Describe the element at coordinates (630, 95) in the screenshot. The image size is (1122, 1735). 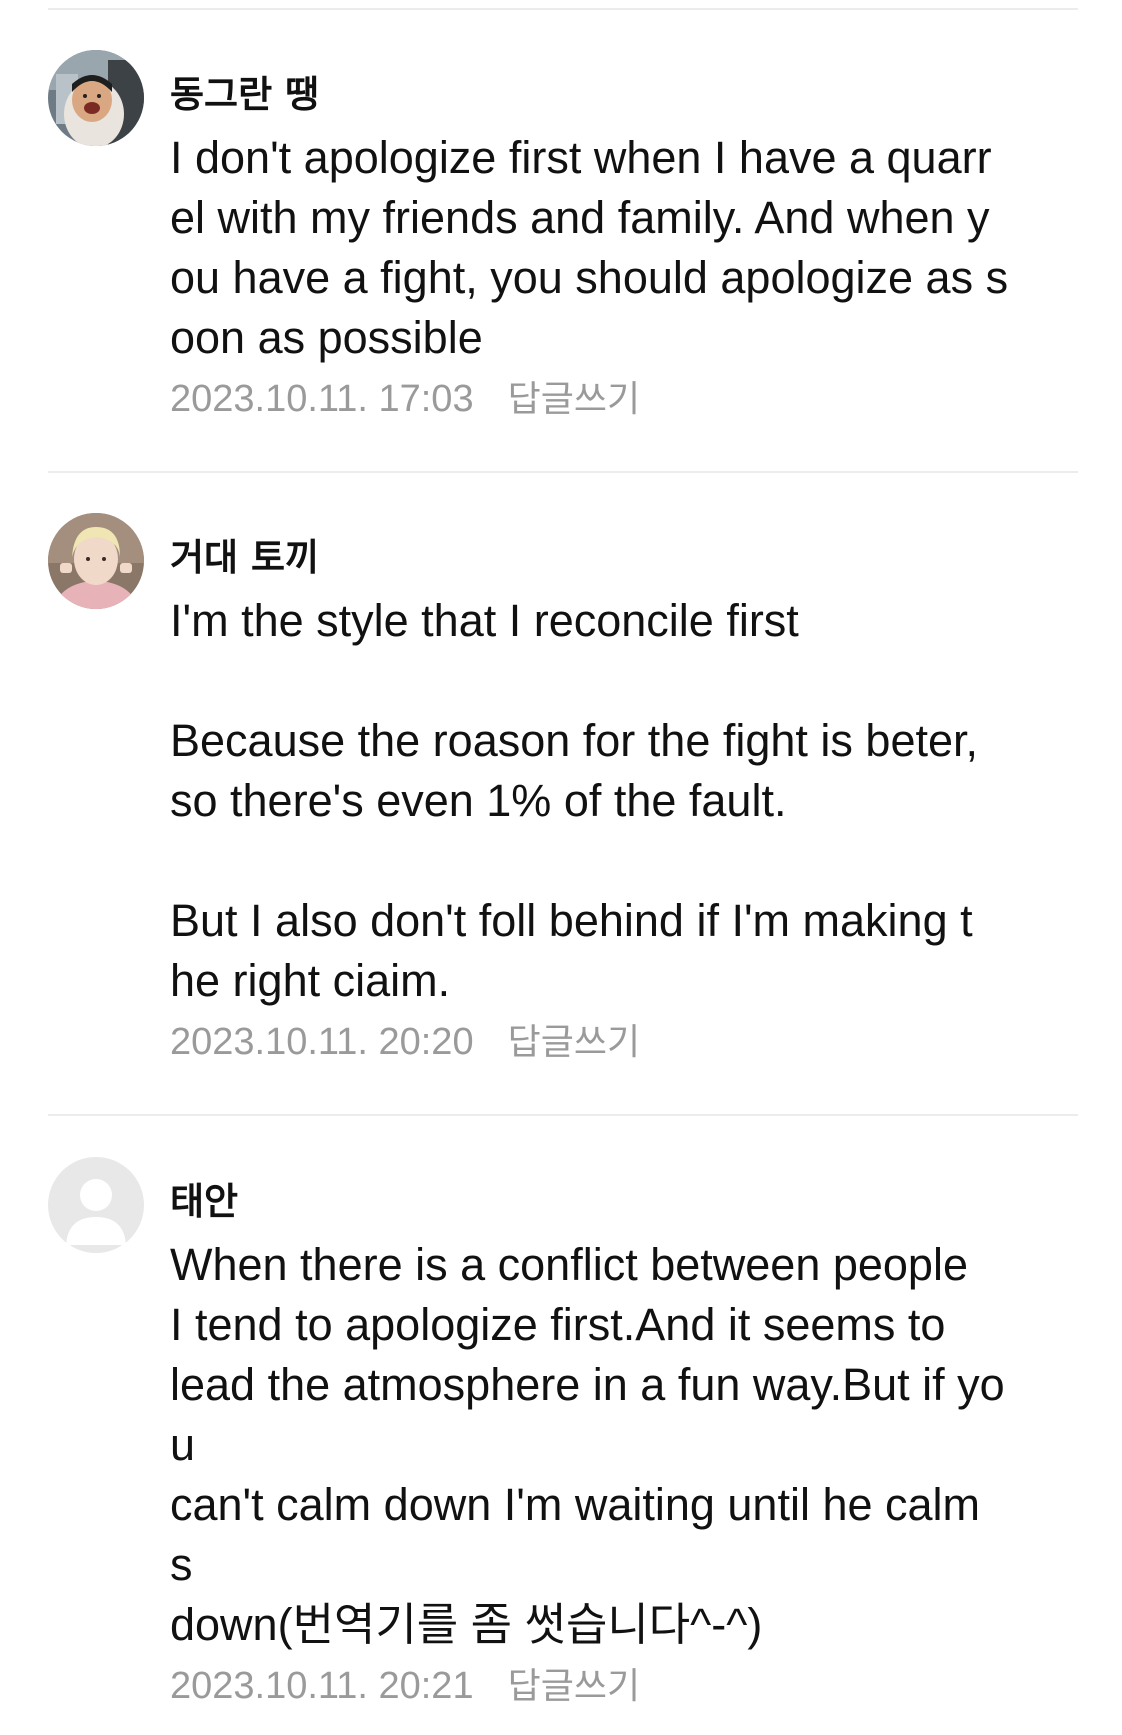
I see `comment-author: 동그란 땡` at that location.